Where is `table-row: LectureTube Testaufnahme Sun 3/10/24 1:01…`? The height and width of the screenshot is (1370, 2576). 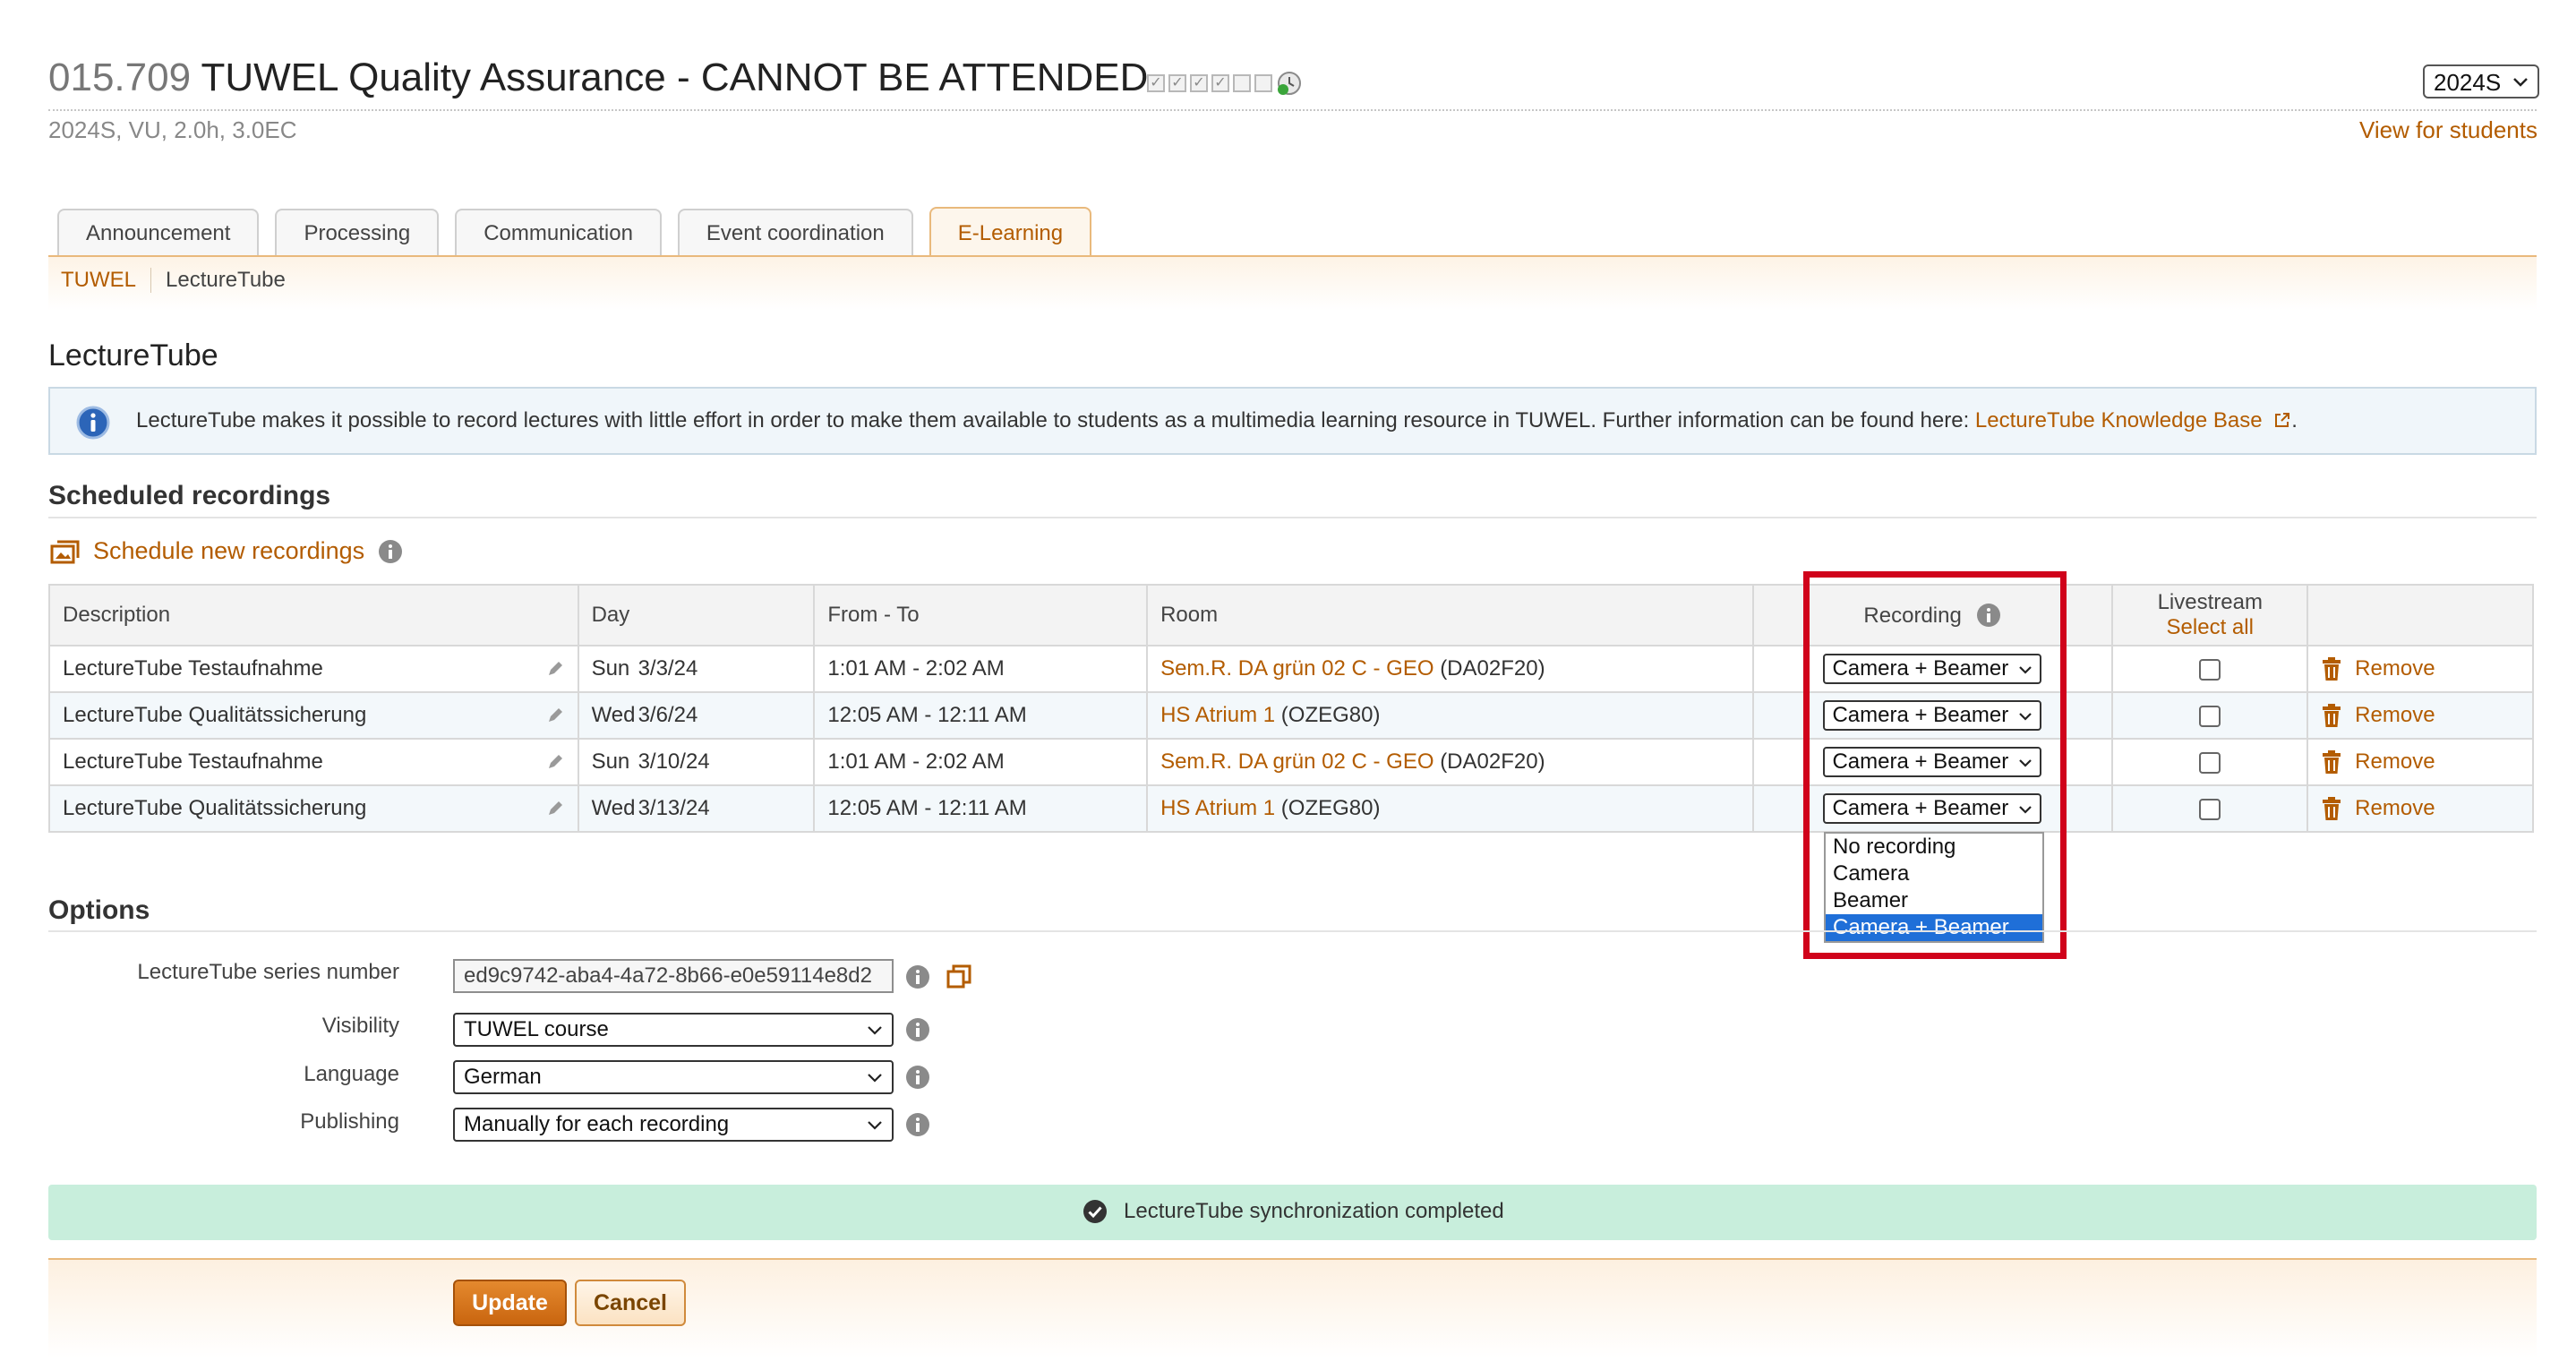 table-row: LectureTube Testaufnahme Sun 3/10/24 1:01… is located at coordinates (1291, 762).